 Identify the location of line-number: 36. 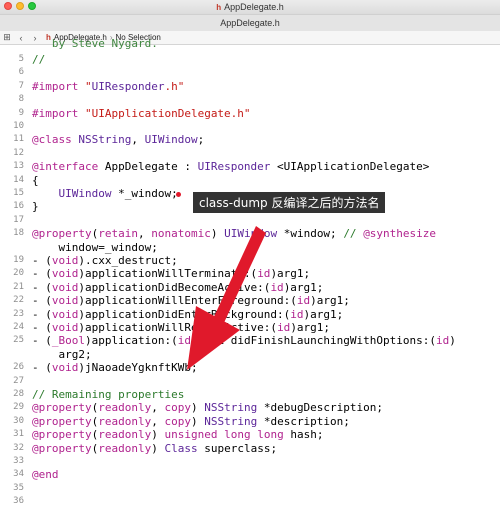
(18, 501).